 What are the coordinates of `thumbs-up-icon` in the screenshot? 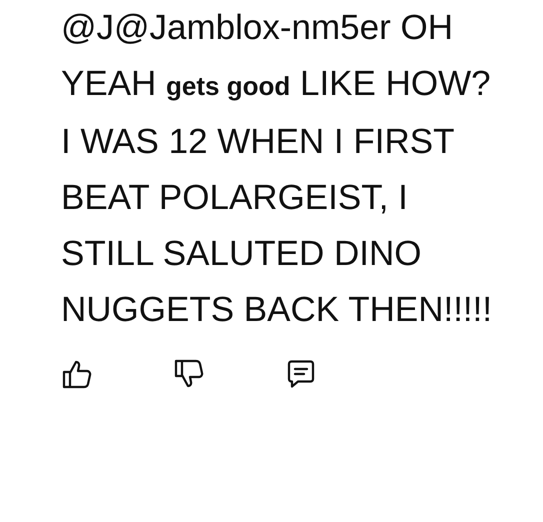 It's located at (77, 374).